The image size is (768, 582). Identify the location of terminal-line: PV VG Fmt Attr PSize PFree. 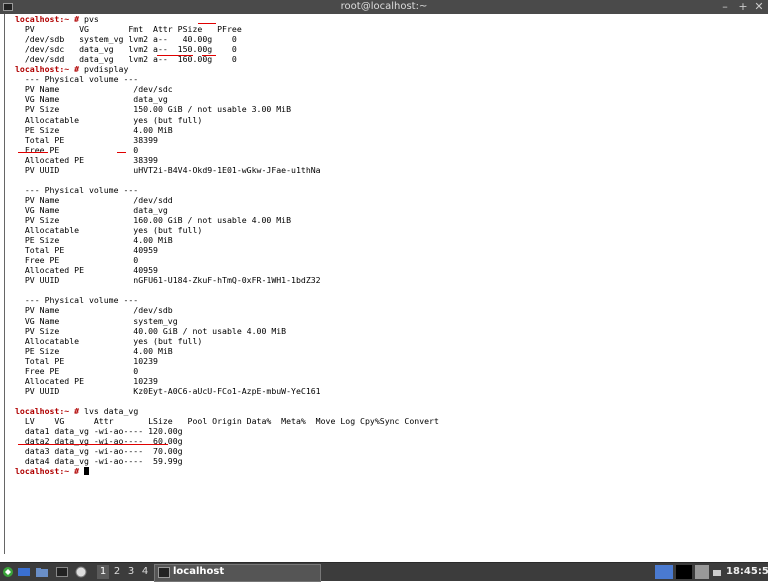
(128, 29).